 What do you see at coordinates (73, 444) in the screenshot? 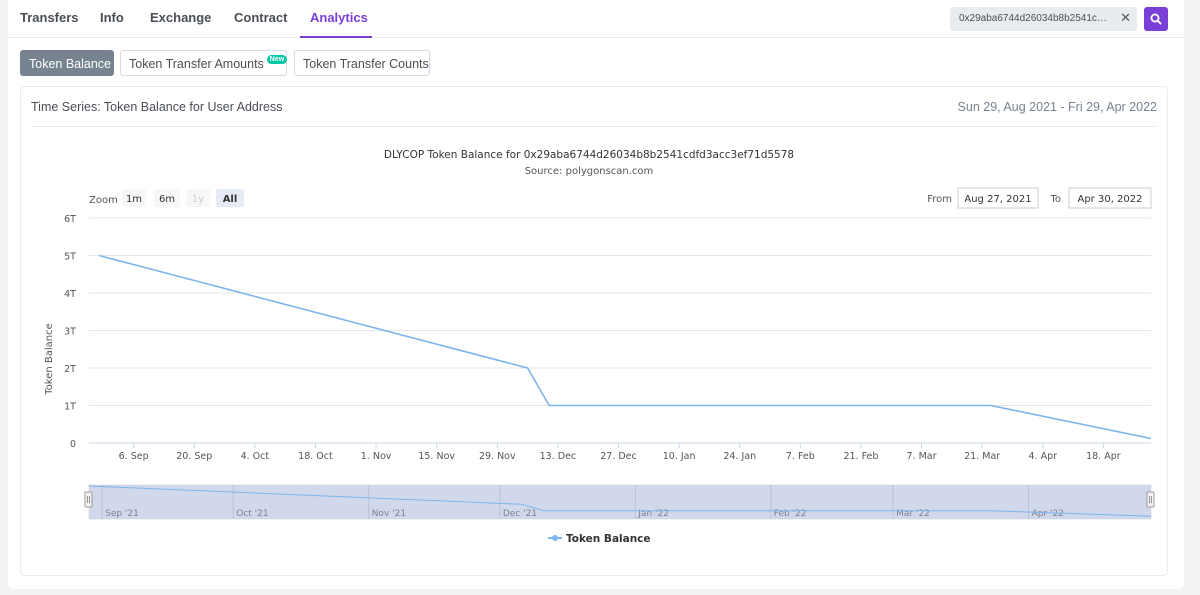
I see `y-tick-label: 0` at bounding box center [73, 444].